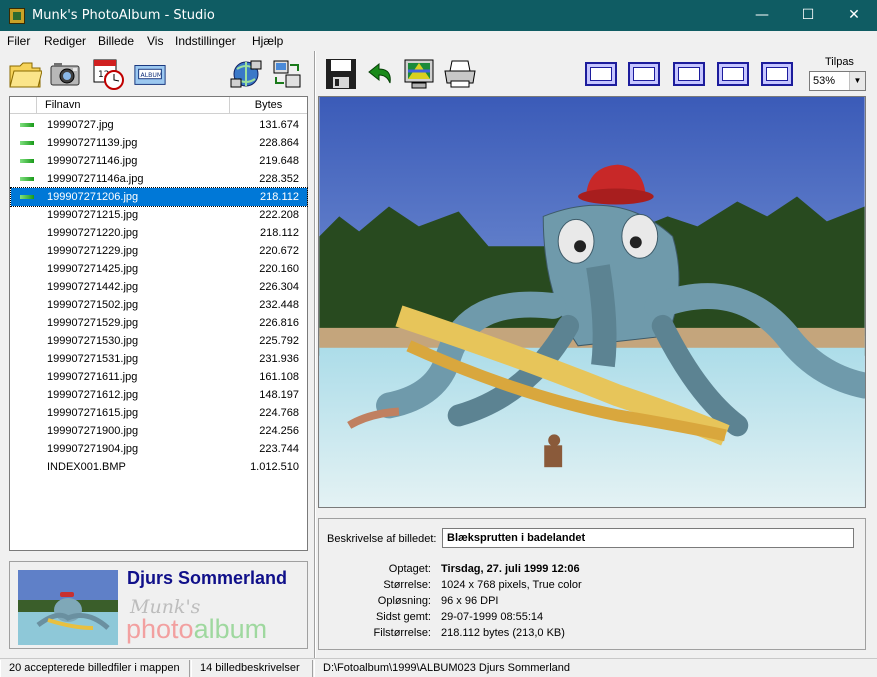 The height and width of the screenshot is (677, 877). Describe the element at coordinates (93, 413) in the screenshot. I see `file-name: 199907271615.jpg` at that location.